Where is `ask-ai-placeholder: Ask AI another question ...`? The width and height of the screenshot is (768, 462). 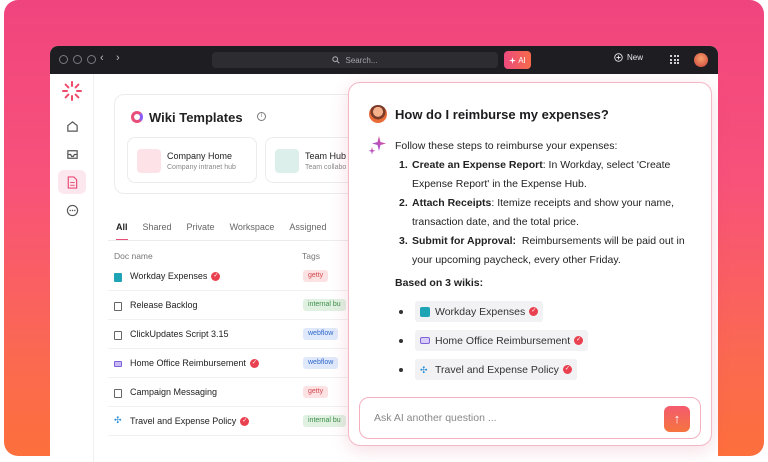 ask-ai-placeholder: Ask AI another question ... is located at coordinates (435, 418).